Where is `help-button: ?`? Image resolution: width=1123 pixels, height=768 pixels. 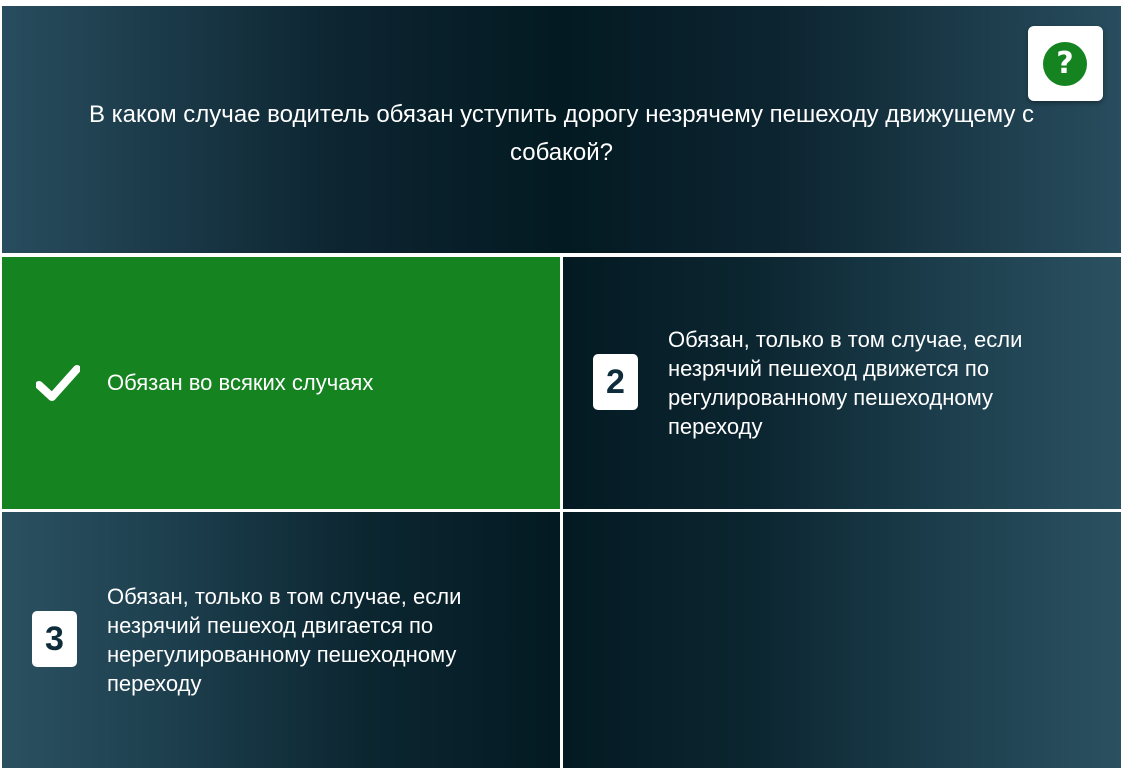
help-button: ? is located at coordinates (1065, 63).